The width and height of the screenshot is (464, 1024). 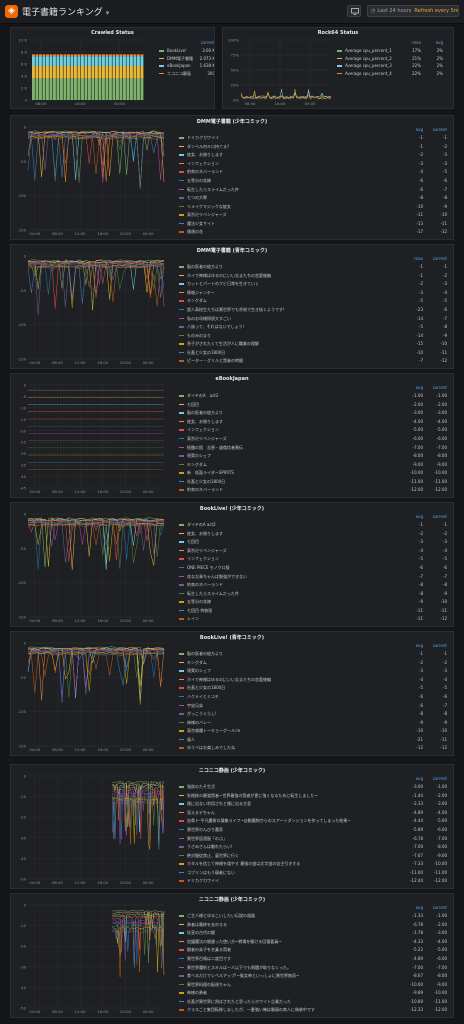 I want to click on legend-item: ゆうべはお楽しみでしたね -12 -12, so click(x=315, y=747).